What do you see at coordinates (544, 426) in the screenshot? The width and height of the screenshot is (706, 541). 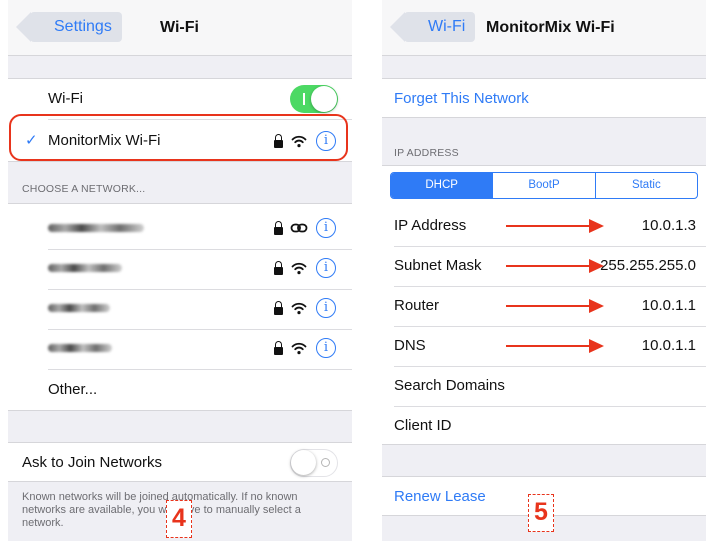 I see `client-id-row: Client ID` at bounding box center [544, 426].